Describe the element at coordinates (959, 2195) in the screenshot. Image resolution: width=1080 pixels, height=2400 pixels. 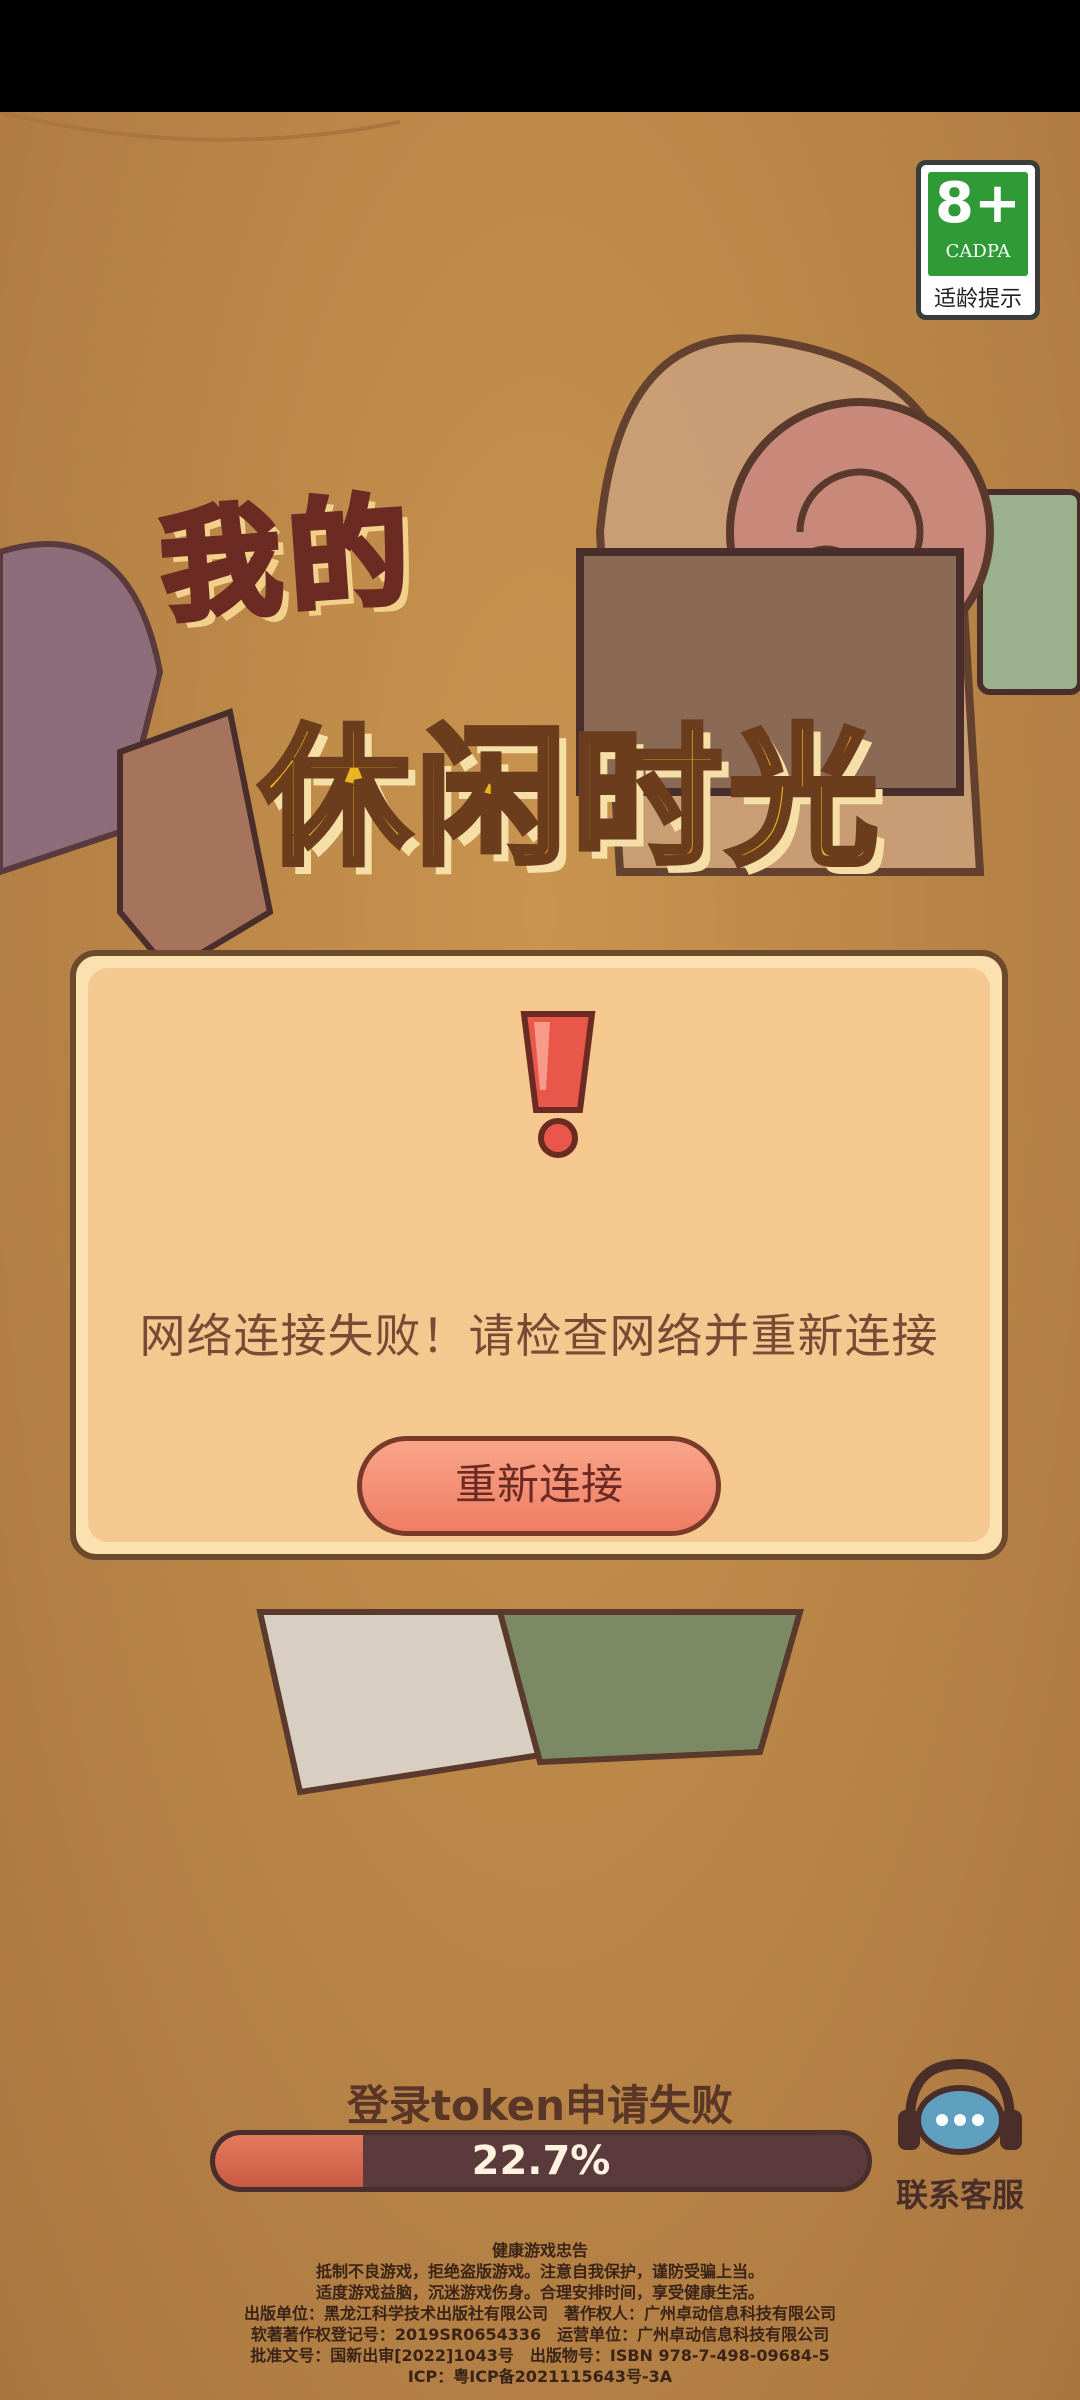
I see `customer-service-label: 联系客服` at that location.